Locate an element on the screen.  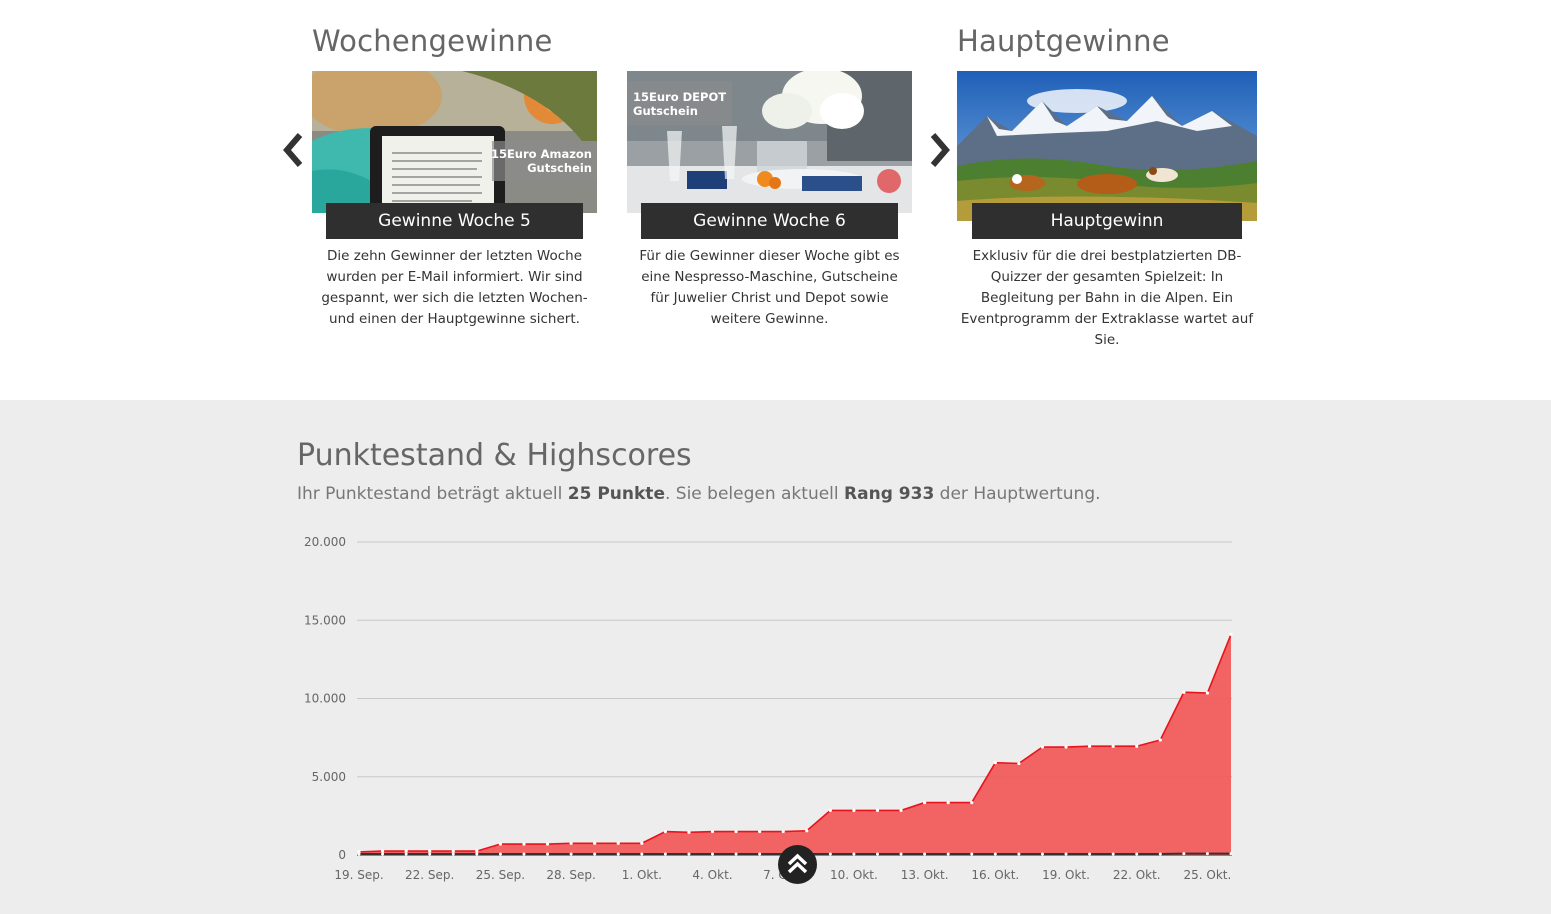
x-tick-label: 25. Sep. is located at coordinates (500, 875).